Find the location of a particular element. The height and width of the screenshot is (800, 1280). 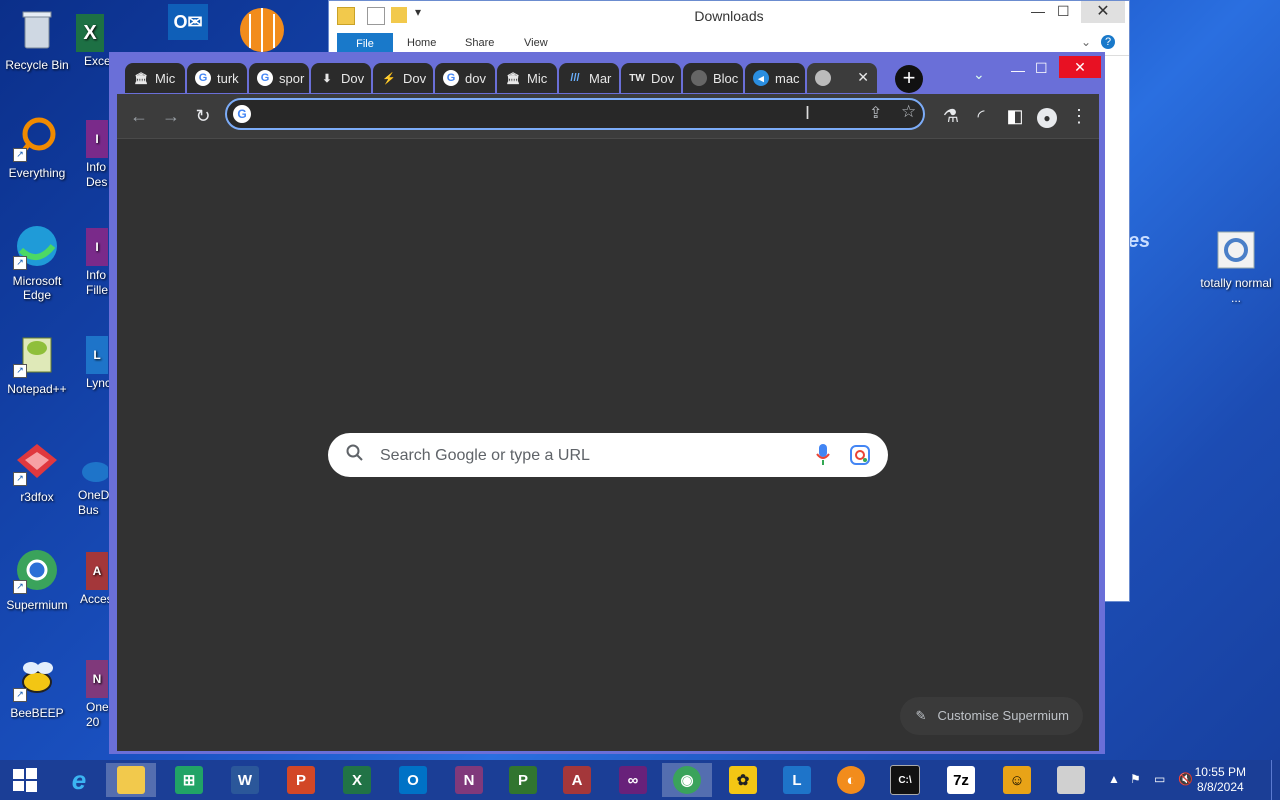

network-icon: ▭ is located at coordinates (1159, 779).